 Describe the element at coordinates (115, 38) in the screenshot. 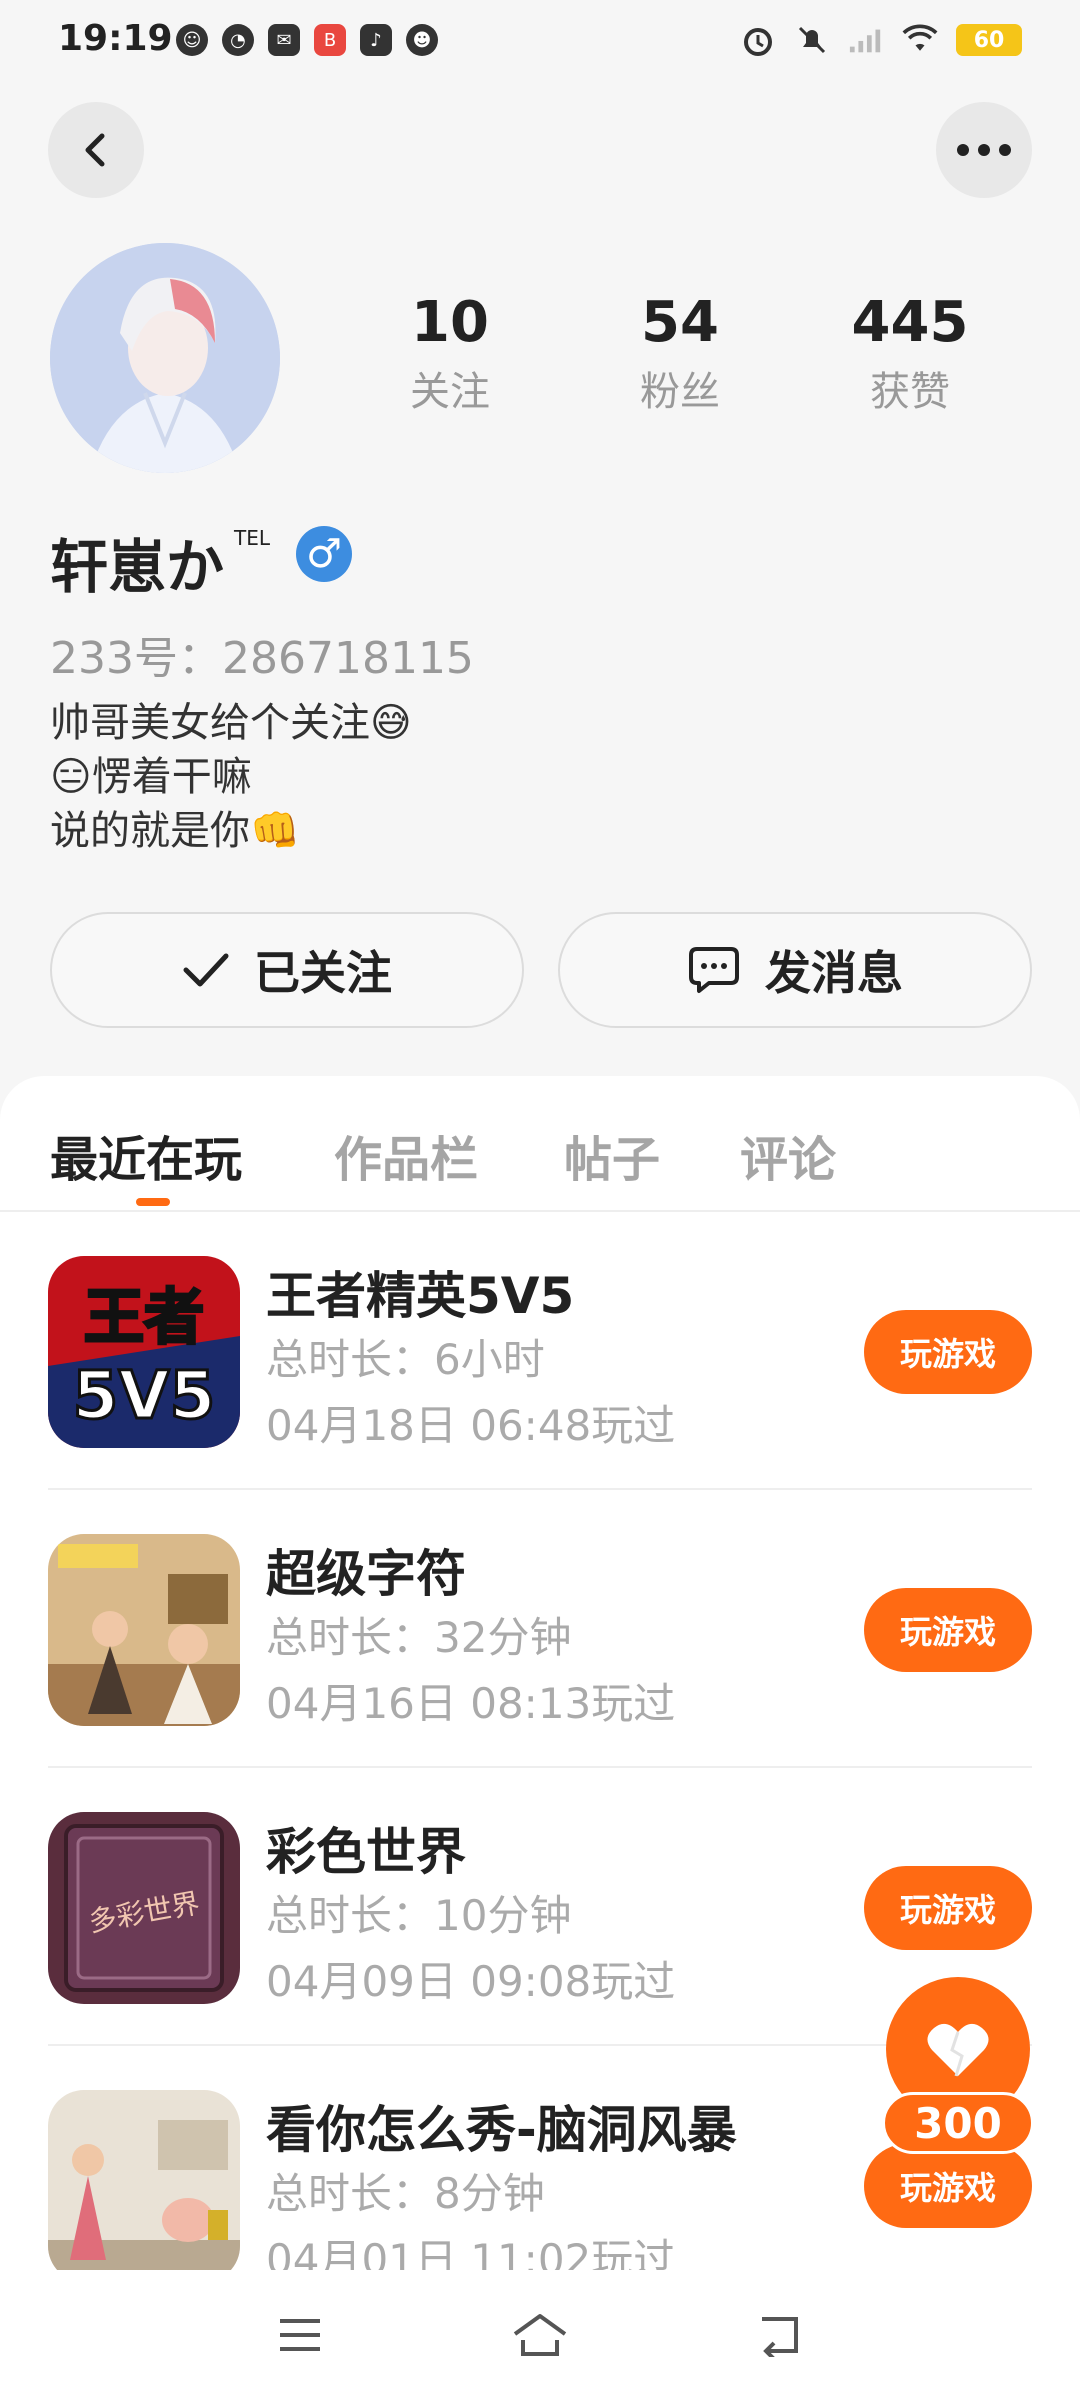

I see `status-time: 19:19` at that location.